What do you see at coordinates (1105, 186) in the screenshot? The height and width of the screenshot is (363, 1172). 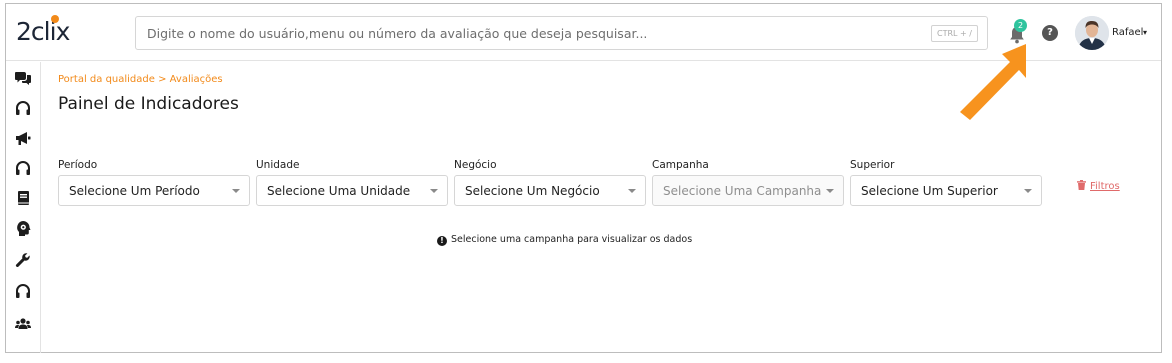 I see `filtros-label: Filtros` at bounding box center [1105, 186].